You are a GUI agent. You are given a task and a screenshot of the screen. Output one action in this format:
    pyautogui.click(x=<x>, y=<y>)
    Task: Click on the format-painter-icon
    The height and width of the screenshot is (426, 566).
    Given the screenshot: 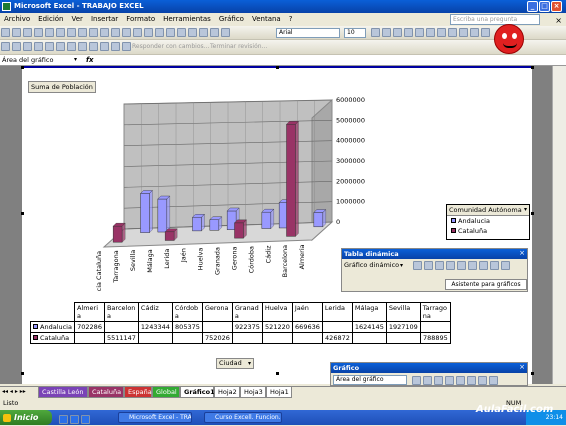 What is the action you would take?
    pyautogui.click(x=137, y=32)
    